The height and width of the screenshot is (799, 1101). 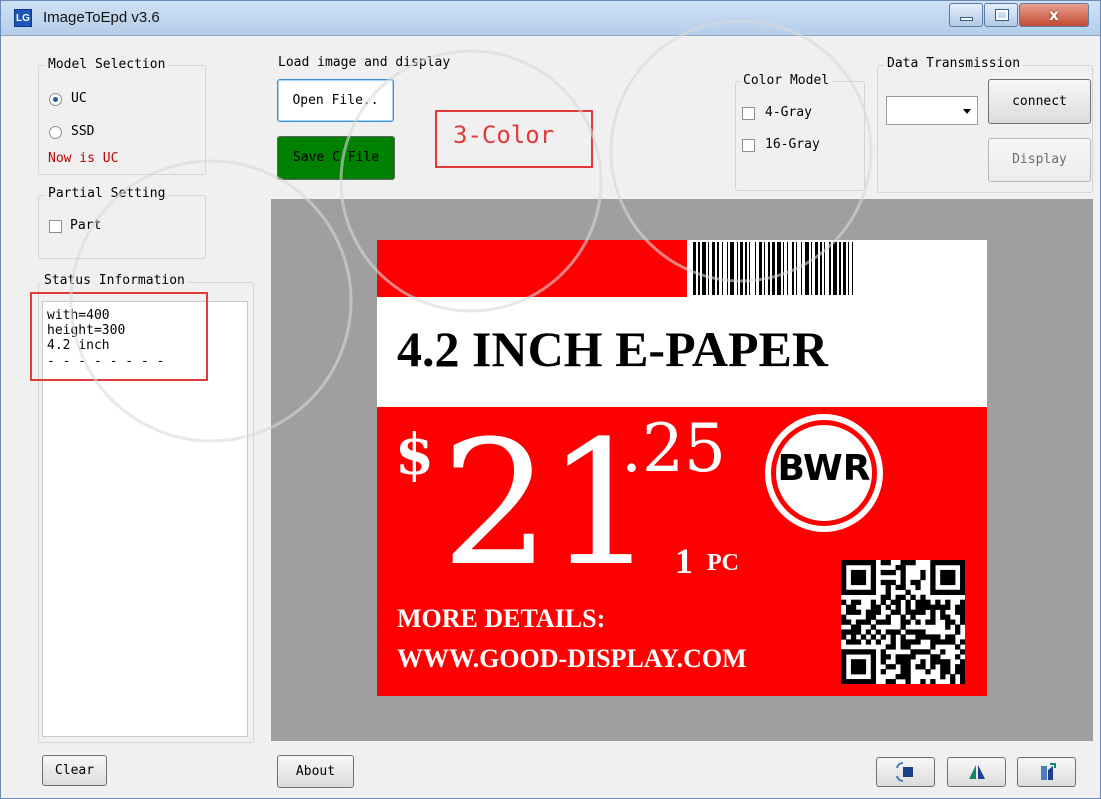 I want to click on title-bar: LG ImageToEpd v3.6 x, so click(x=550, y=18).